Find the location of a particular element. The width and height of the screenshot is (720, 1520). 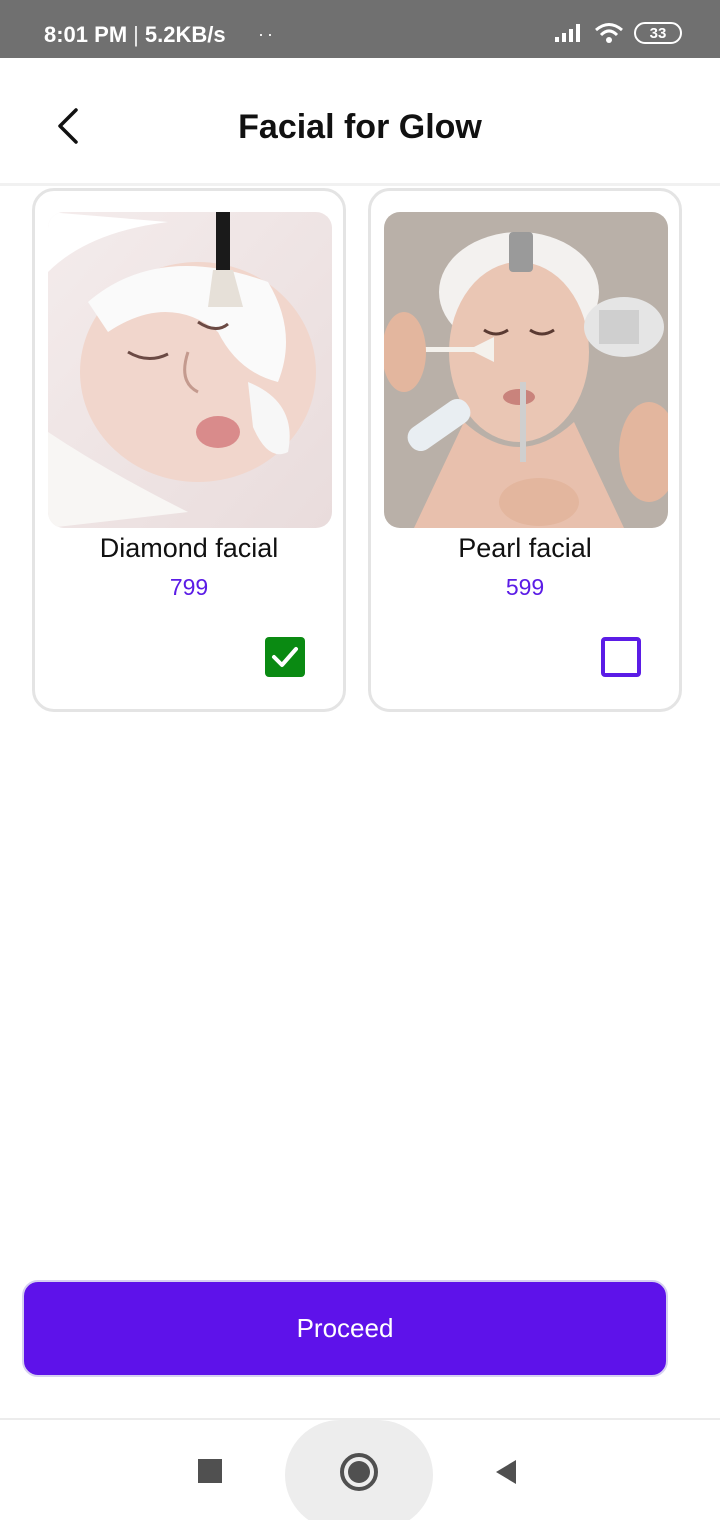

page-title: Facial for Glow is located at coordinates (360, 127).